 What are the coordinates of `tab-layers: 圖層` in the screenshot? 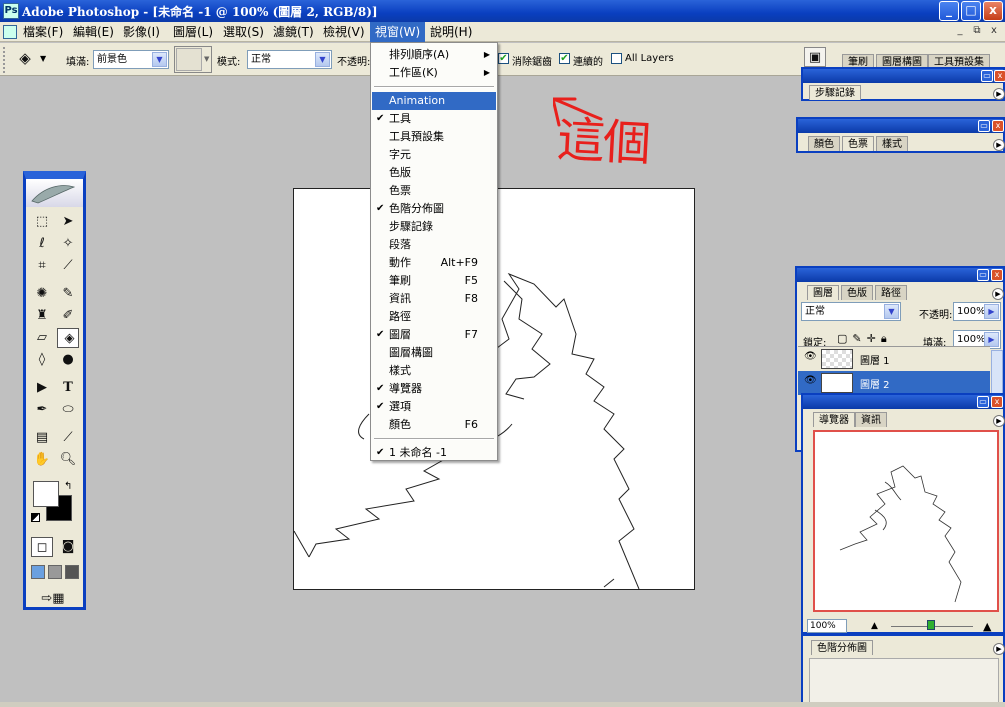 It's located at (823, 292).